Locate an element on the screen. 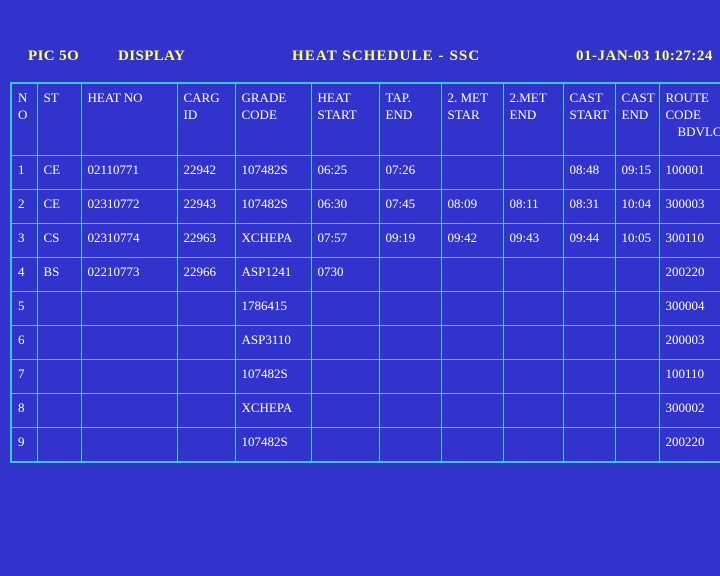 This screenshot has height=576, width=720. cell-no: 8 is located at coordinates (24, 410).